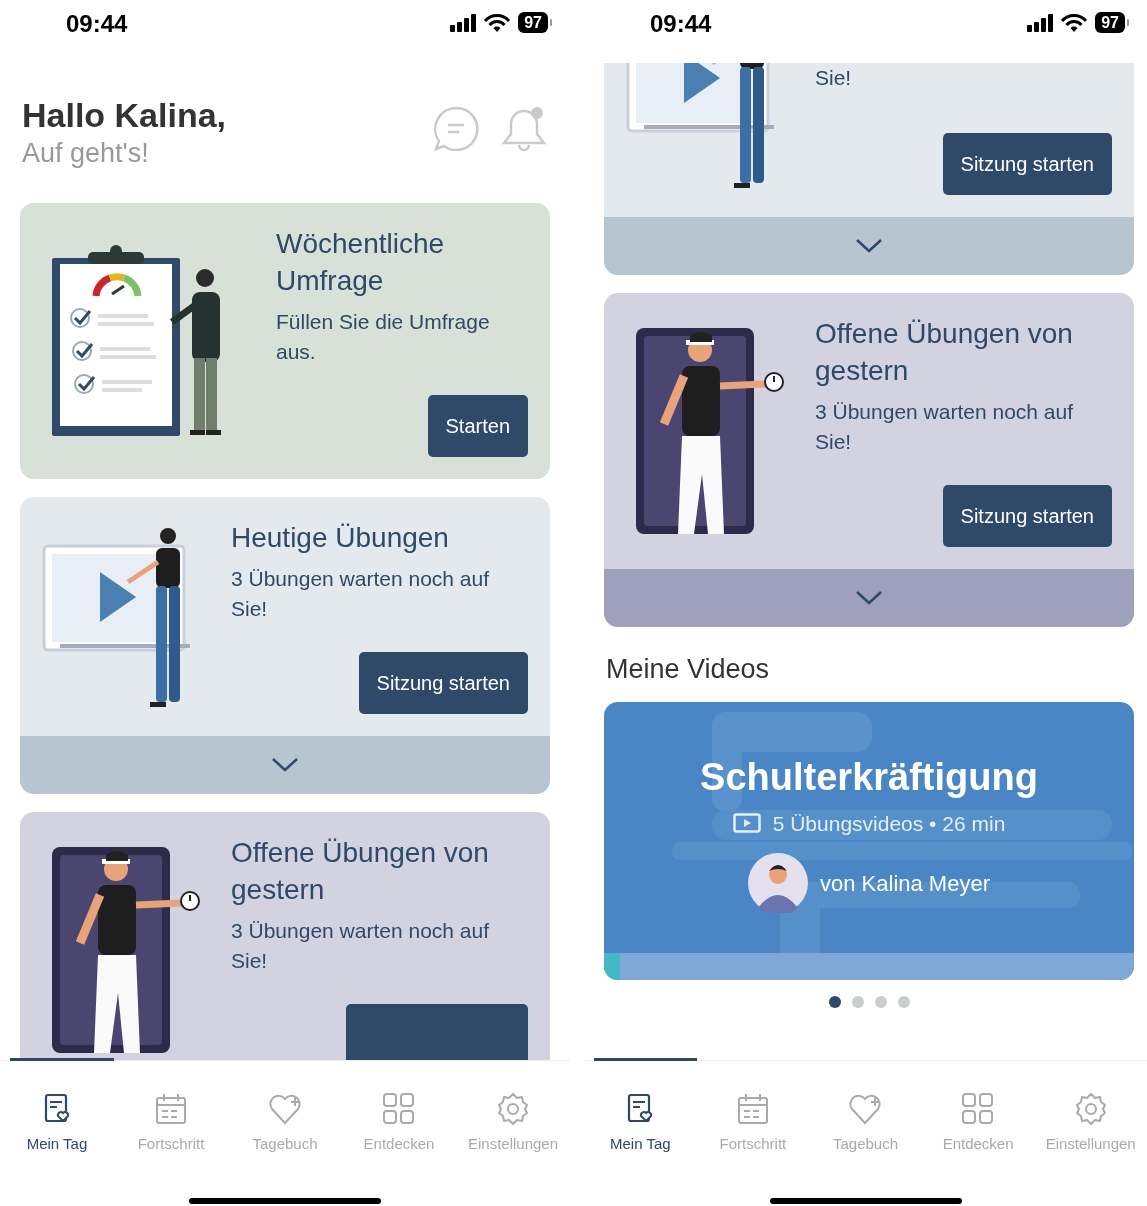 The width and height of the screenshot is (1147, 1206). What do you see at coordinates (834, 78) in the screenshot?
I see `card-text: Sie!` at bounding box center [834, 78].